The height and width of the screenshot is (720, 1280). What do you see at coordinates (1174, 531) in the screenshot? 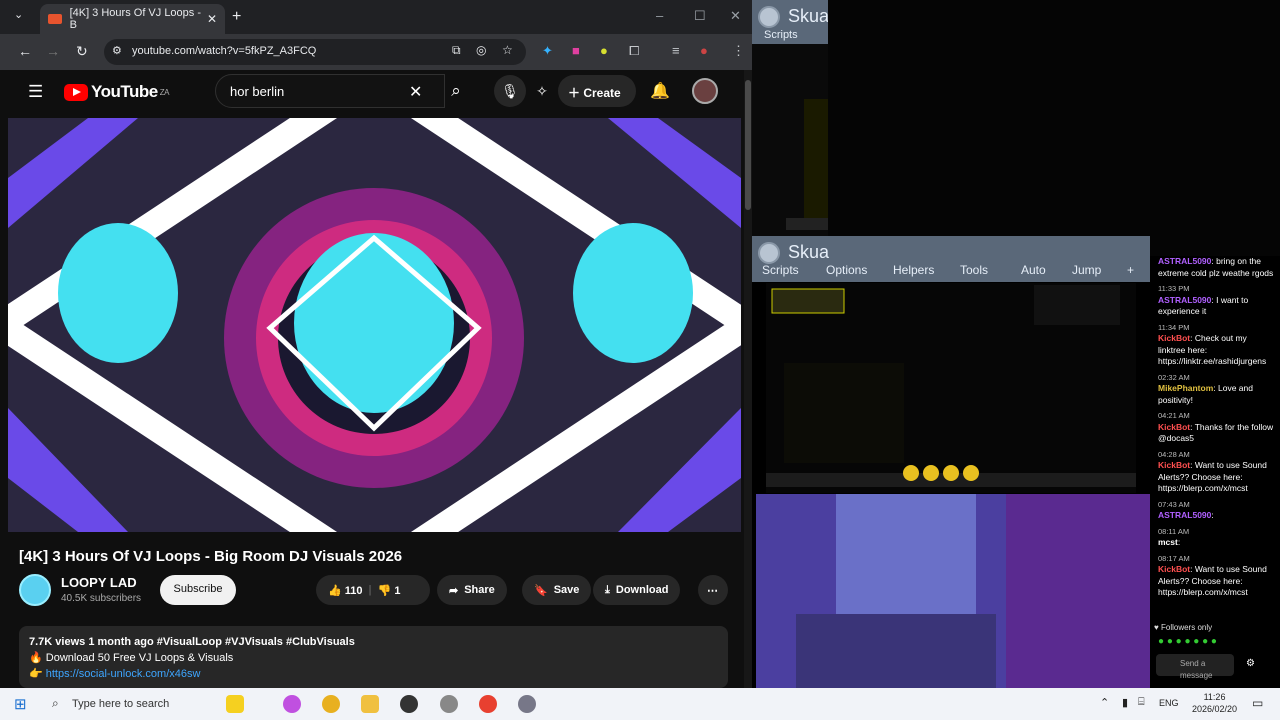
I see `chat-timestamp: 08:11 AM` at bounding box center [1174, 531].